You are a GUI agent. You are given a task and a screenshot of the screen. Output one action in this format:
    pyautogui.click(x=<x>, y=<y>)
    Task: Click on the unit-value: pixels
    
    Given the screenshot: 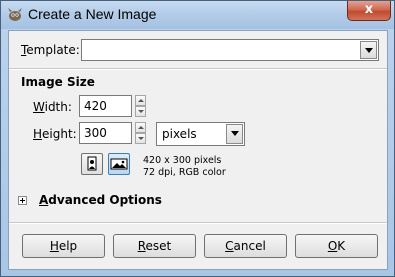 What is the action you would take?
    pyautogui.click(x=179, y=134)
    